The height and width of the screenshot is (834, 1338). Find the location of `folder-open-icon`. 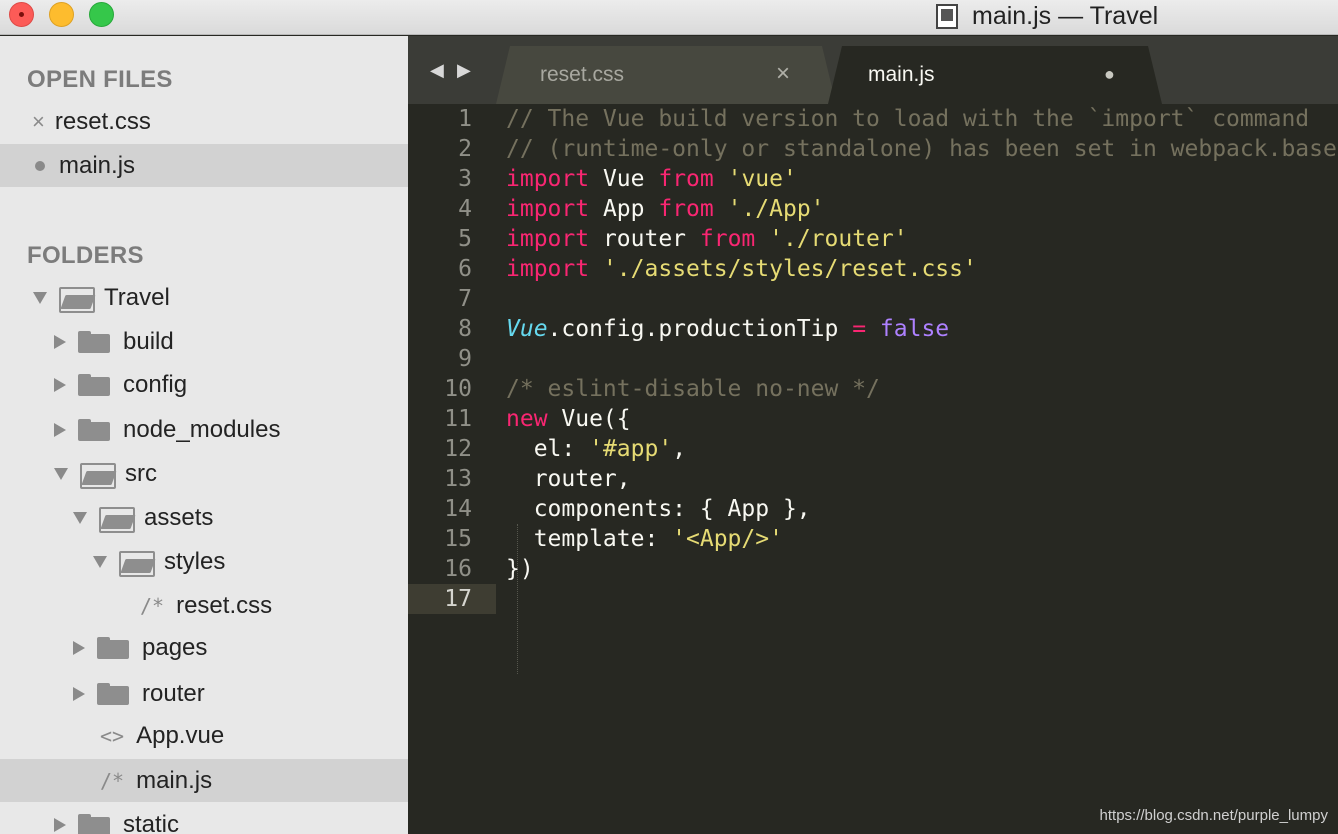

folder-open-icon is located at coordinates (137, 563).